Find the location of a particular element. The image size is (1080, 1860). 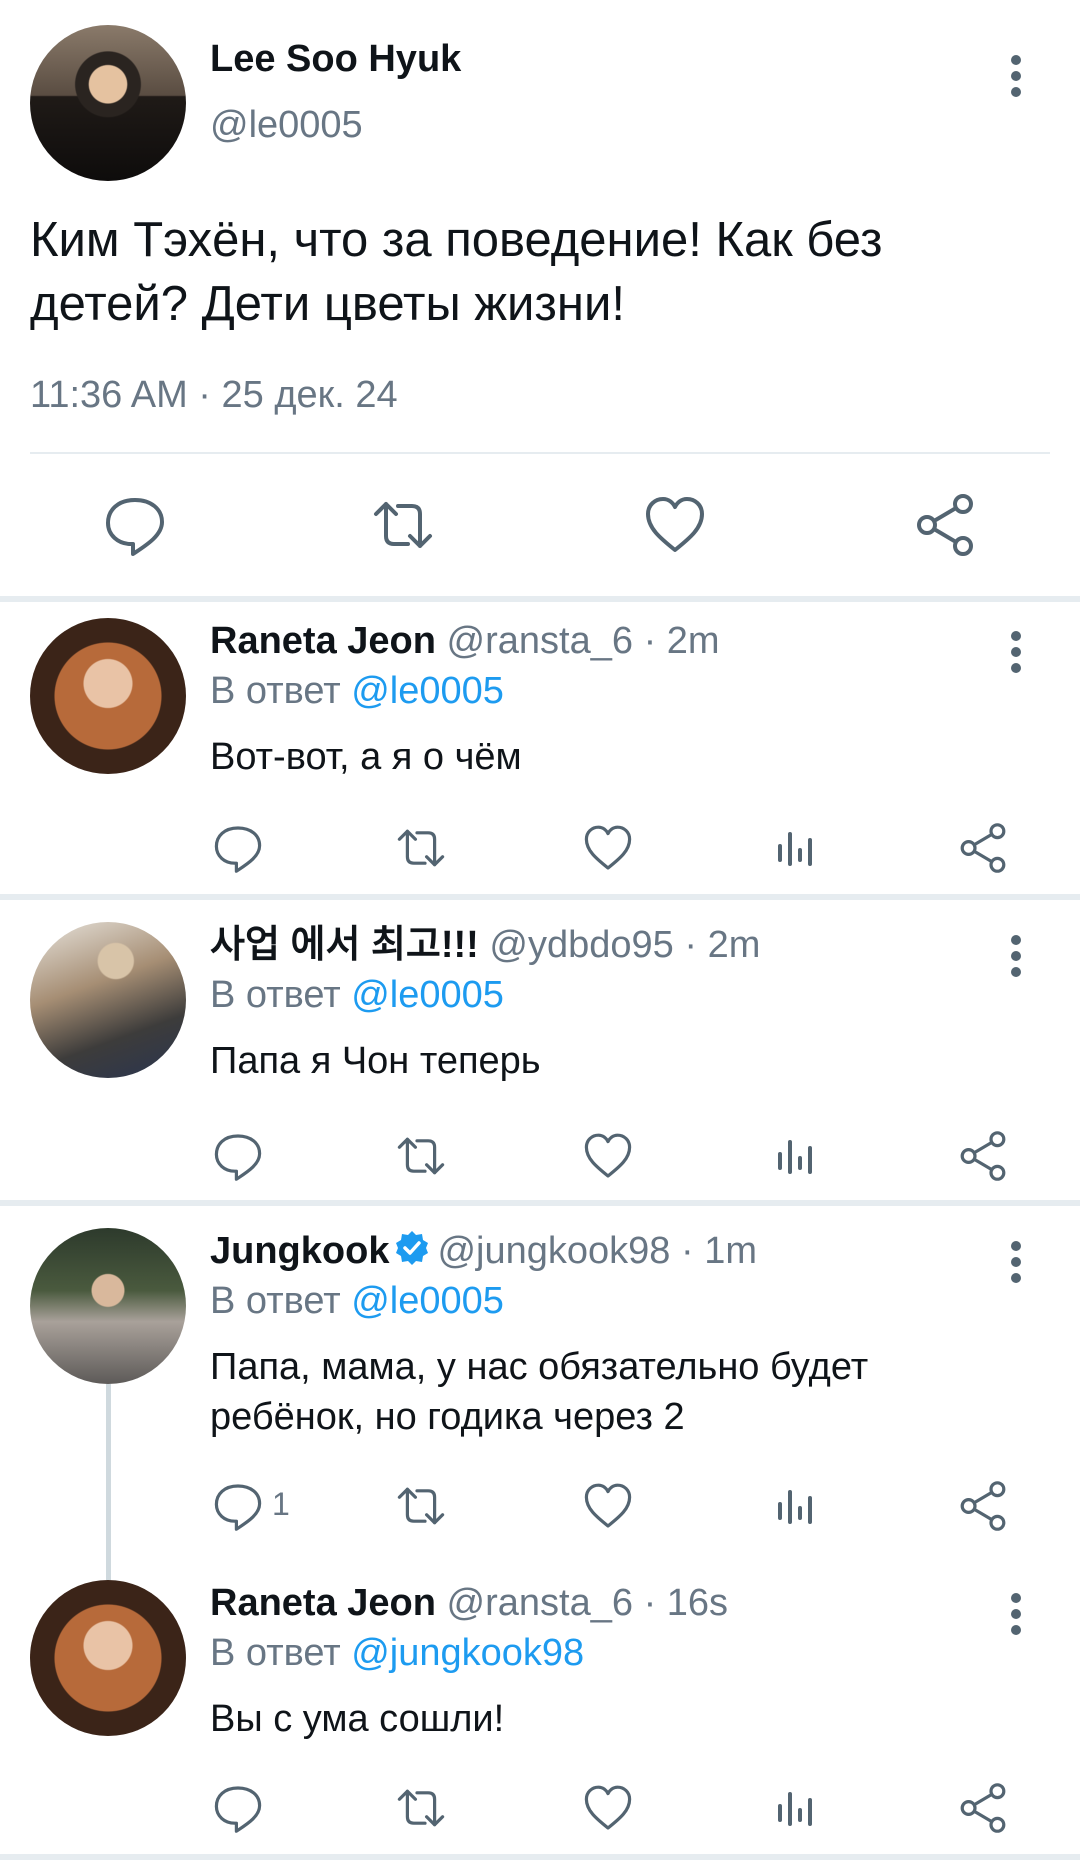

verified-badge-icon is located at coordinates (412, 1248).